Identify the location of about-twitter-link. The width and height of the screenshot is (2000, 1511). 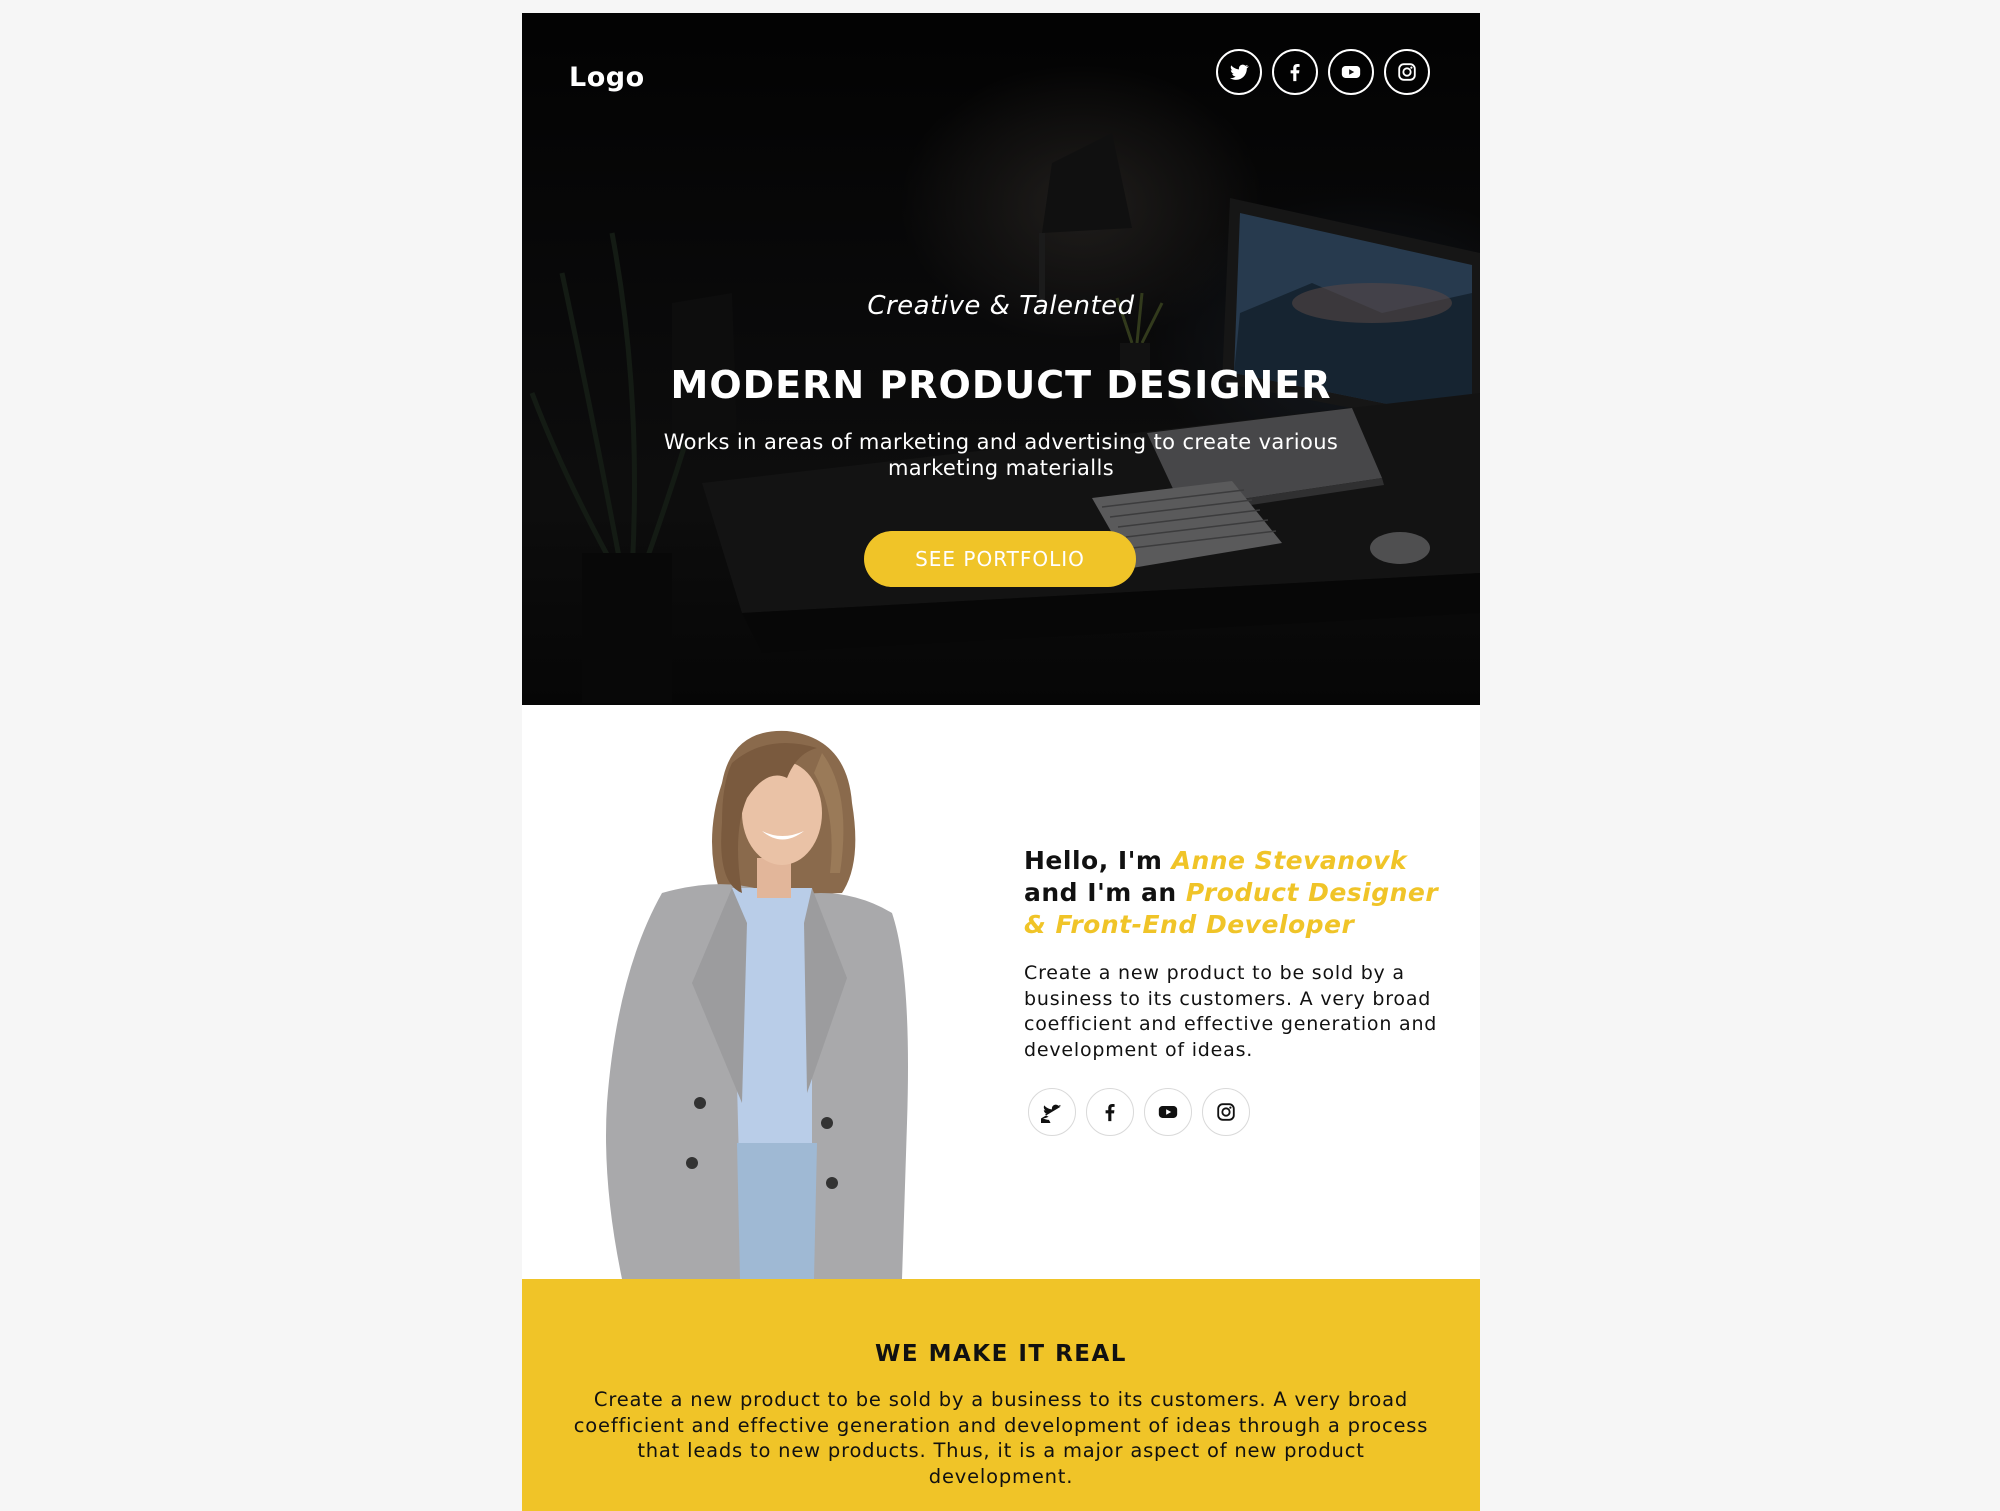
(1052, 1112).